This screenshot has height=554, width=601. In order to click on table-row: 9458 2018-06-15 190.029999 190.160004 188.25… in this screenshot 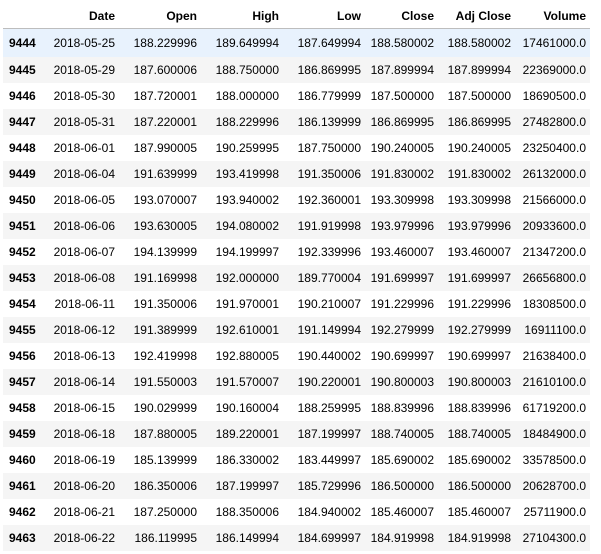, I will do `click(296, 408)`.